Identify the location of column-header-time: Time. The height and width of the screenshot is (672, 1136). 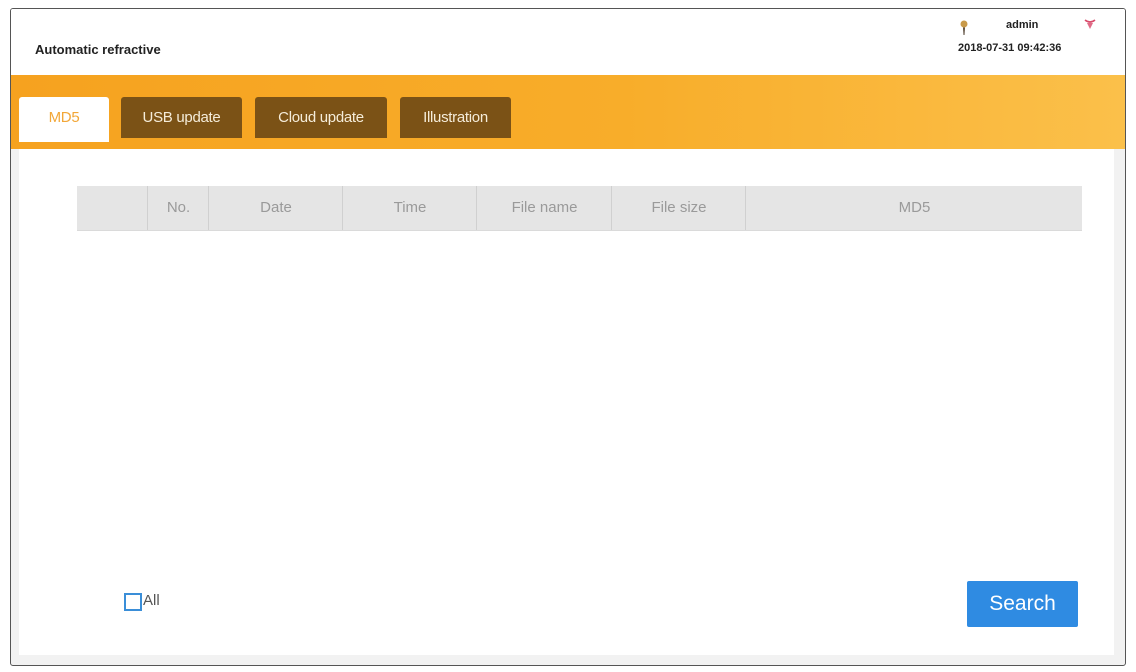
(409, 208).